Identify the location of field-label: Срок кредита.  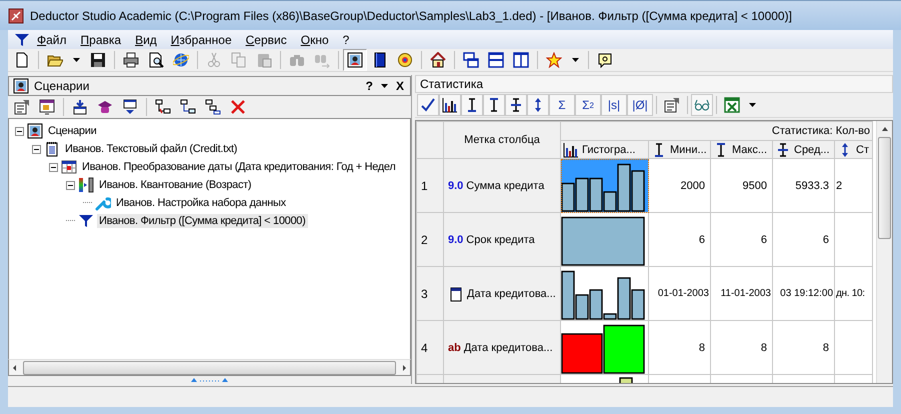
(500, 240).